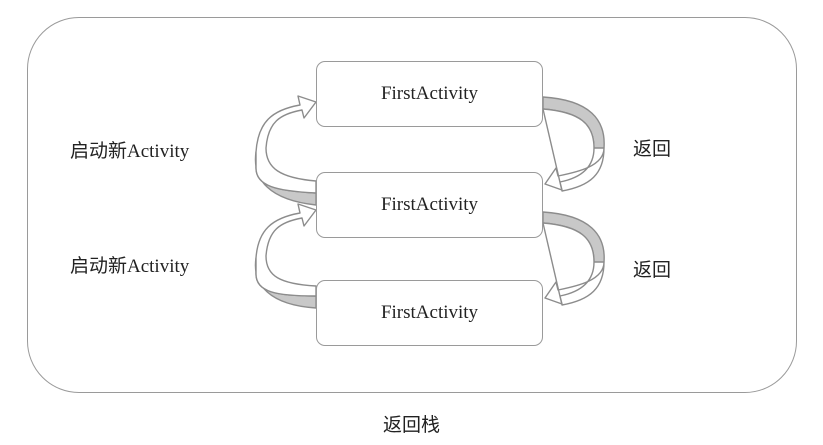 The image size is (823, 445). I want to click on activity-box-top: FirstActivity, so click(429, 94).